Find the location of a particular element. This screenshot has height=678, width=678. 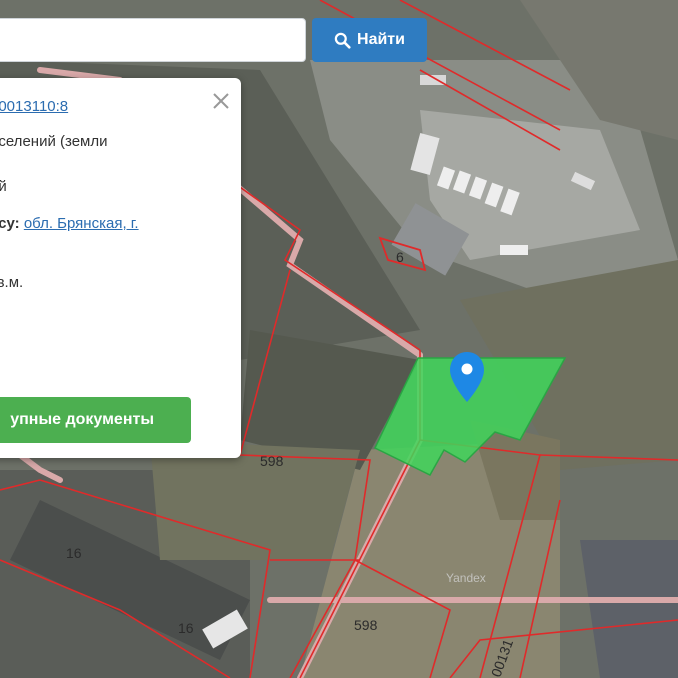

search-button-label: Найти is located at coordinates (381, 39).